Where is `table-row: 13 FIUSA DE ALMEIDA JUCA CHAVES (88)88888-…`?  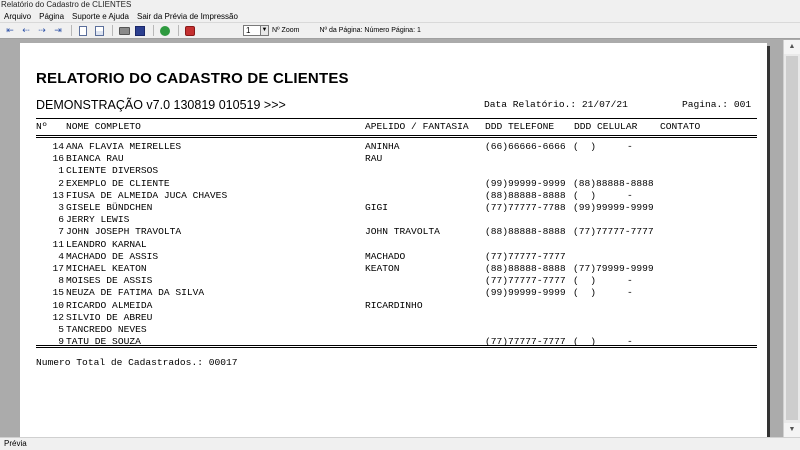 table-row: 13 FIUSA DE ALMEIDA JUCA CHAVES (88)88888-… is located at coordinates (396, 196).